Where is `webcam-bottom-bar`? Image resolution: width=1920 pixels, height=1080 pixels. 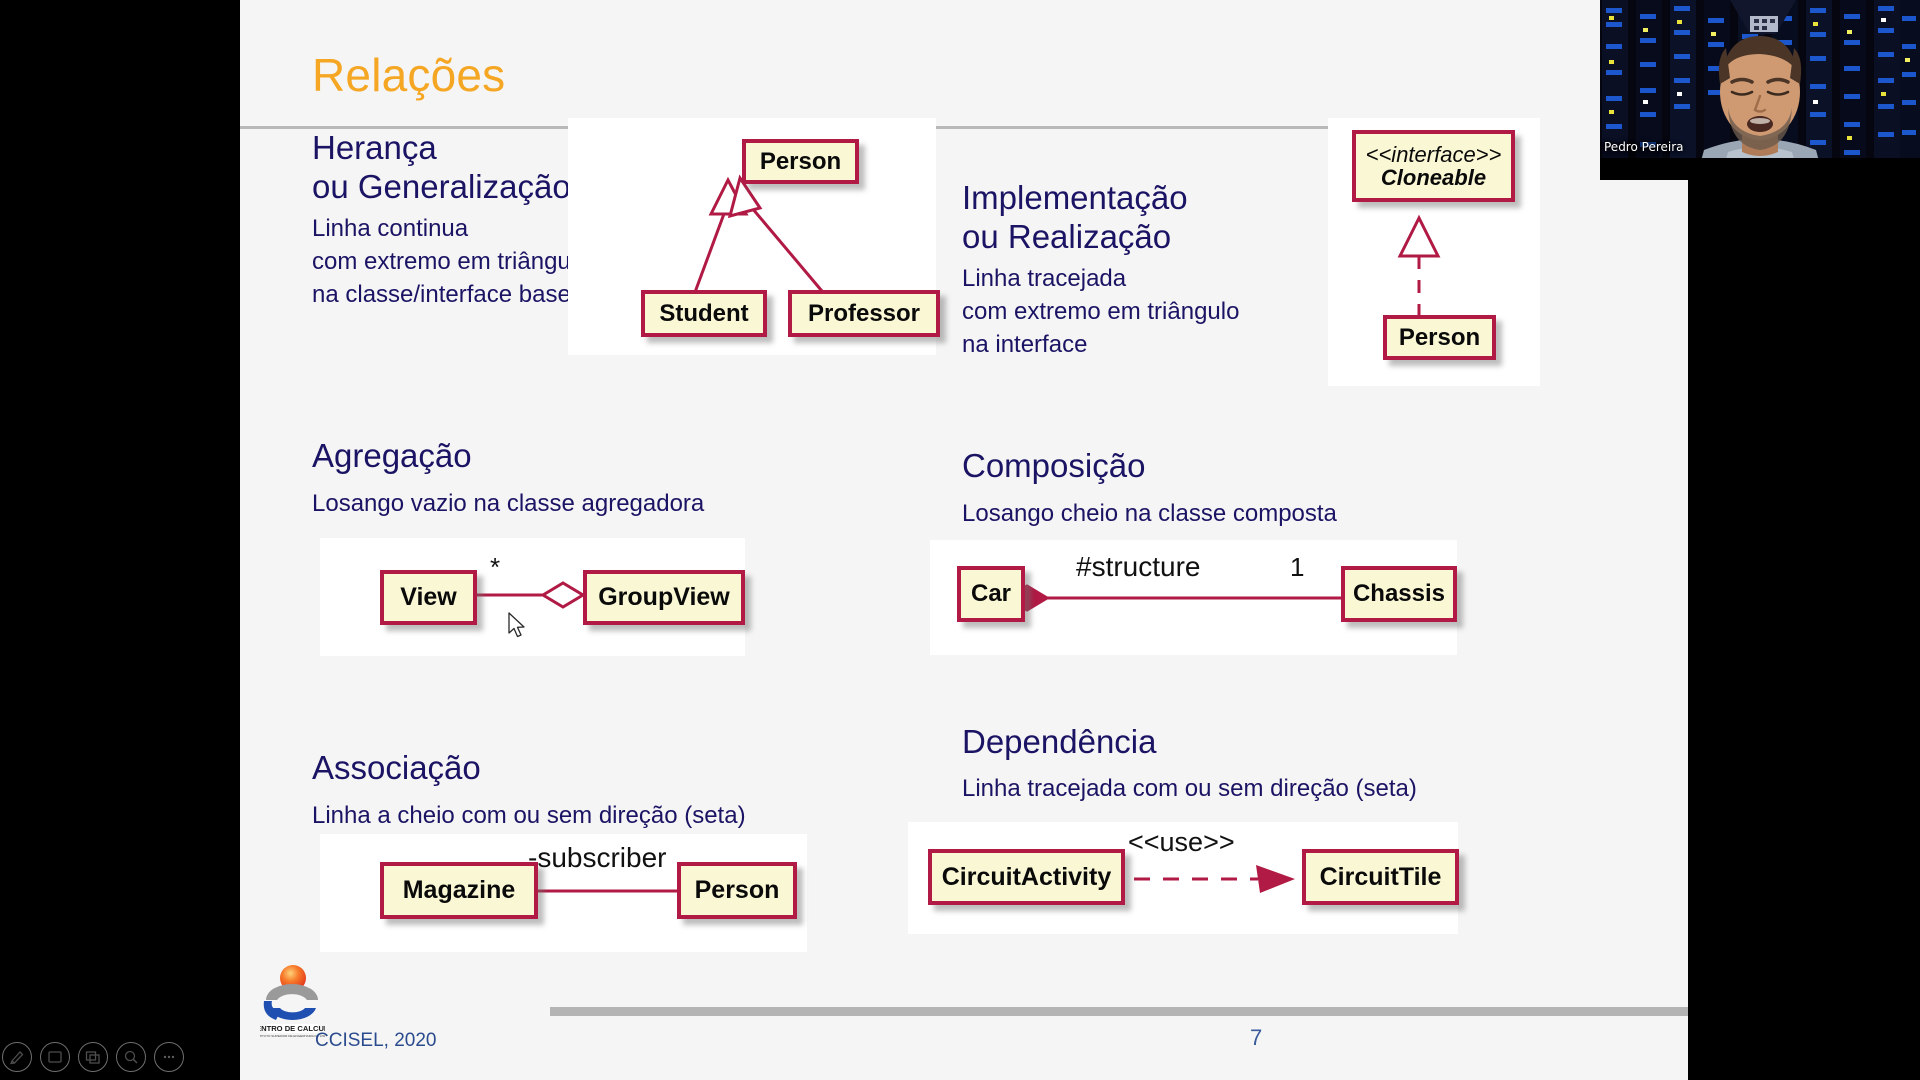 webcam-bottom-bar is located at coordinates (1760, 169).